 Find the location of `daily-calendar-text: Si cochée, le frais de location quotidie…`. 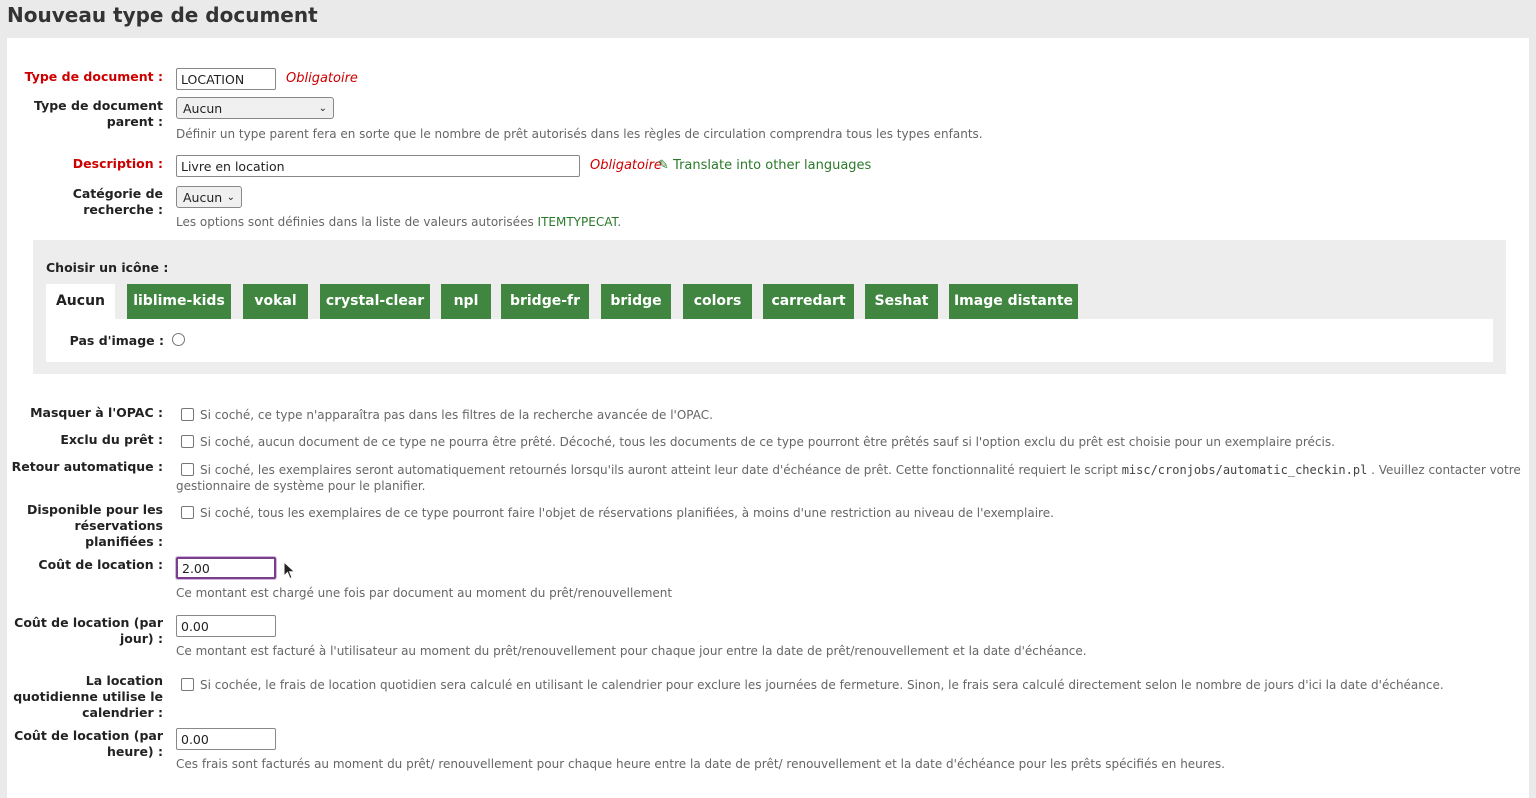

daily-calendar-text: Si cochée, le frais de location quotidie… is located at coordinates (822, 685).